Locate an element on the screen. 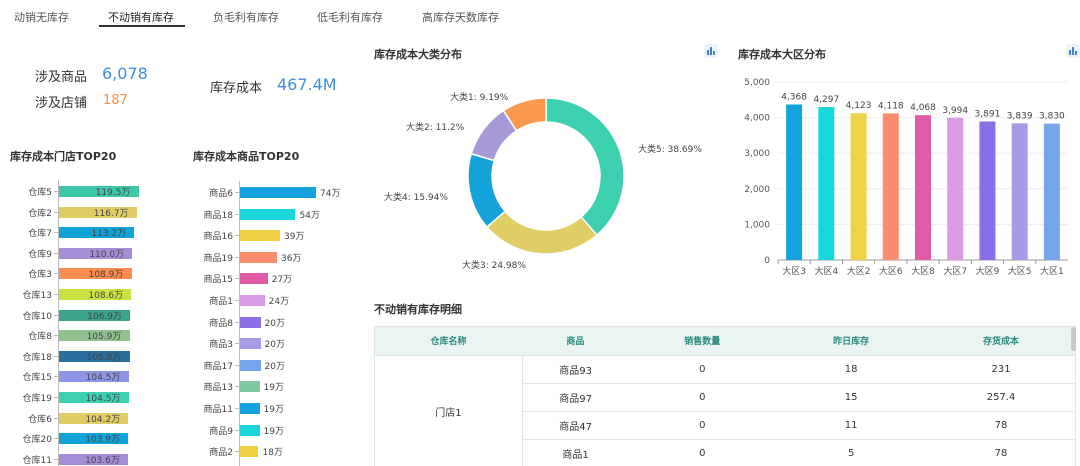  stock-cell: 18 is located at coordinates (851, 369).